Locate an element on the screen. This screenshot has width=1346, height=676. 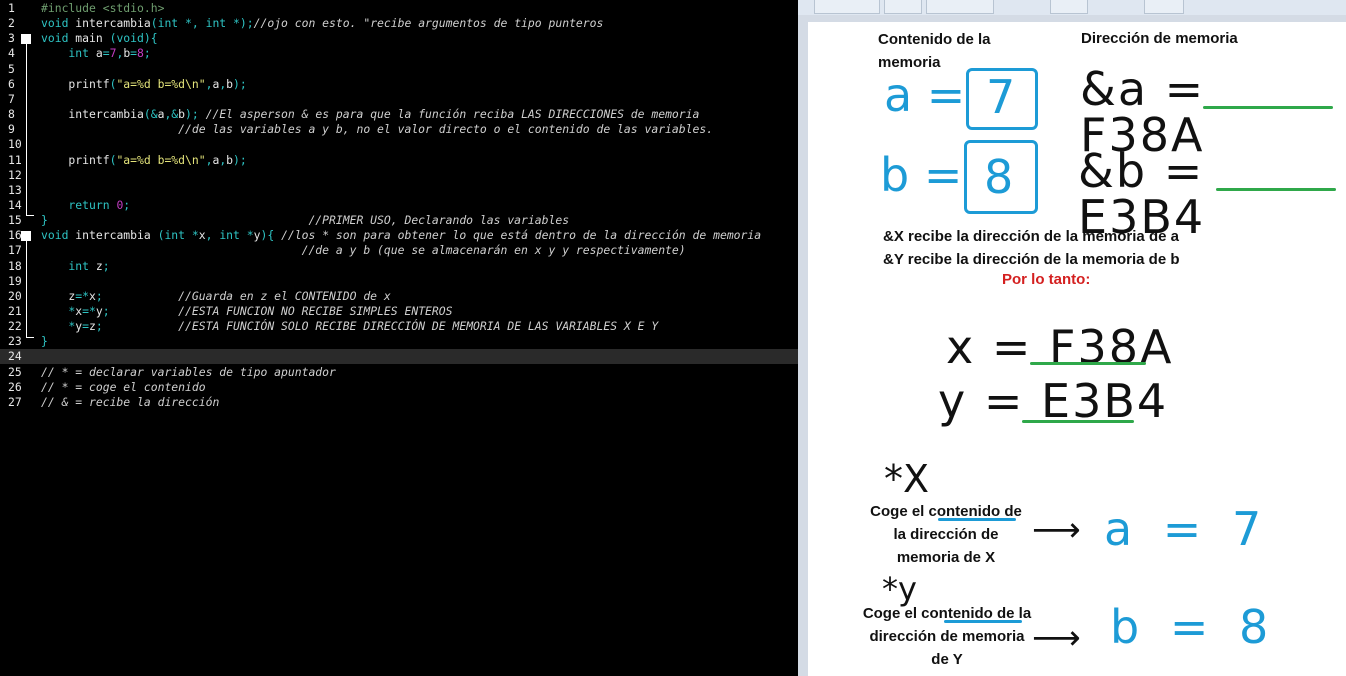
code-line: 24 is located at coordinates (399, 357).